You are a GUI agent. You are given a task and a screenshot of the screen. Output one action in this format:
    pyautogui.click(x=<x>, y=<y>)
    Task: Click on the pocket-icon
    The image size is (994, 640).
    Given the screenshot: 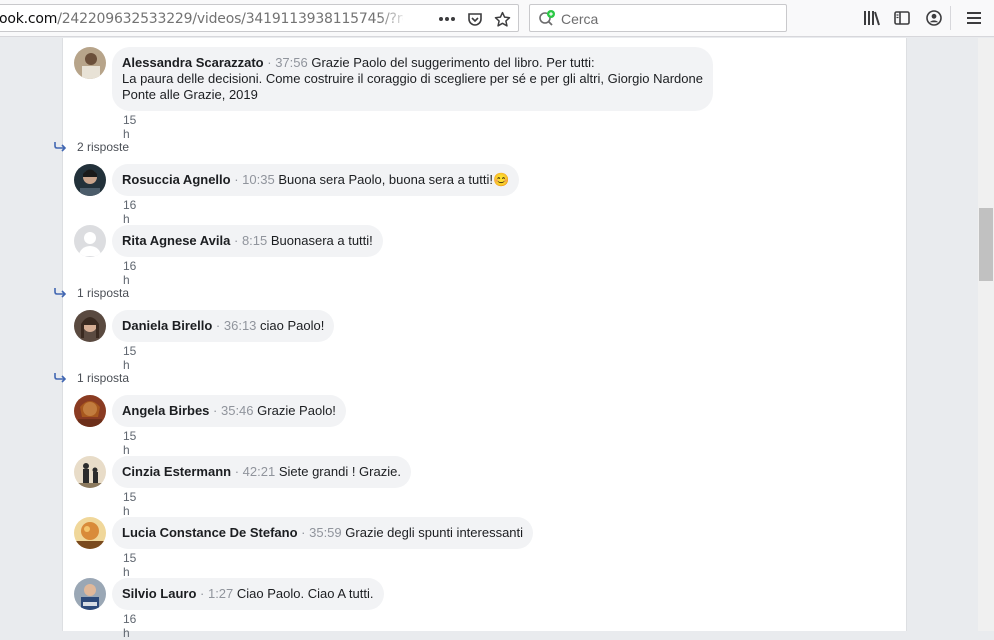 What is the action you would take?
    pyautogui.click(x=475, y=19)
    